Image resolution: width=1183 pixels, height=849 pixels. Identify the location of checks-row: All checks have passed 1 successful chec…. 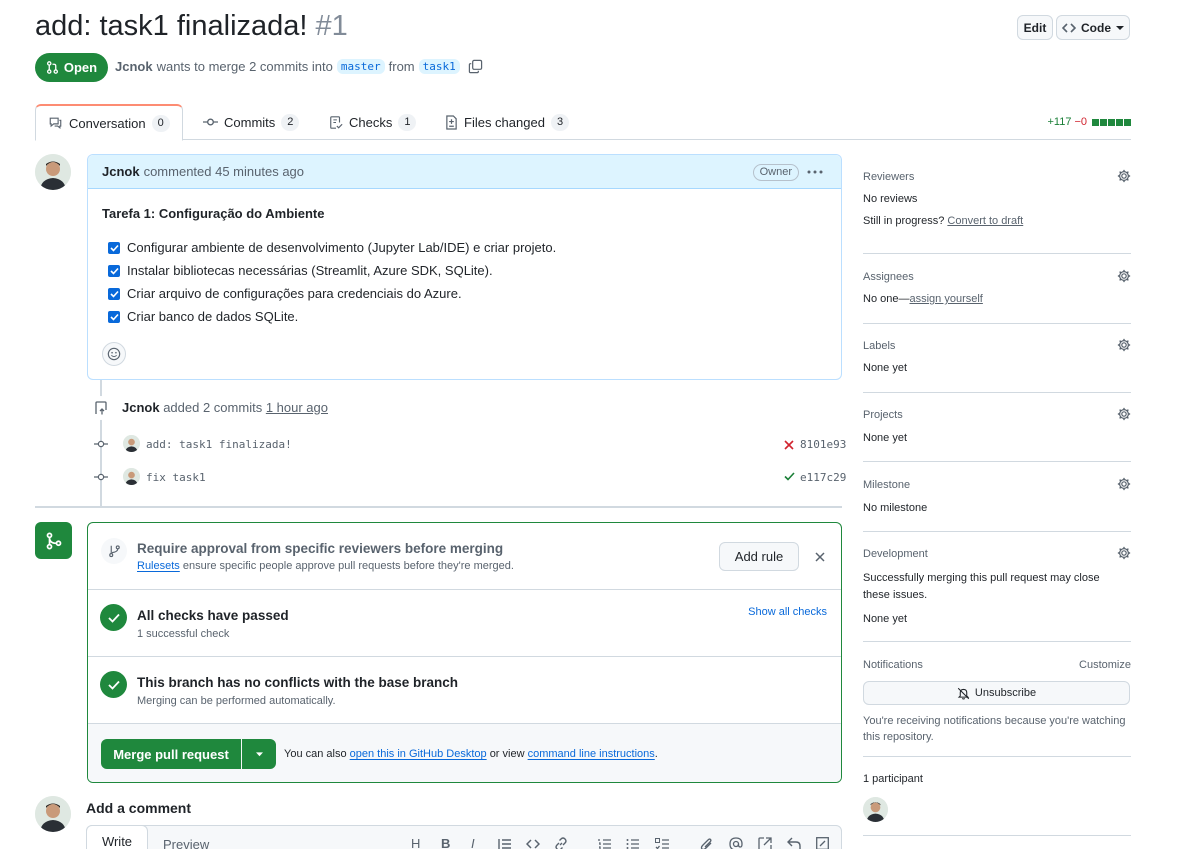
(464, 623).